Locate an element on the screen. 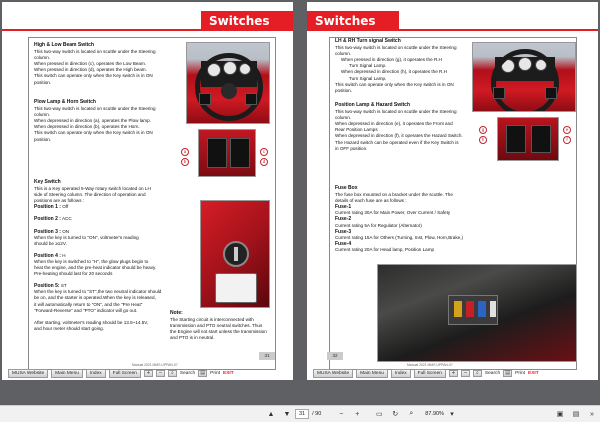 The width and height of the screenshot is (600, 422). next-page-icon: ▼ is located at coordinates (287, 414).